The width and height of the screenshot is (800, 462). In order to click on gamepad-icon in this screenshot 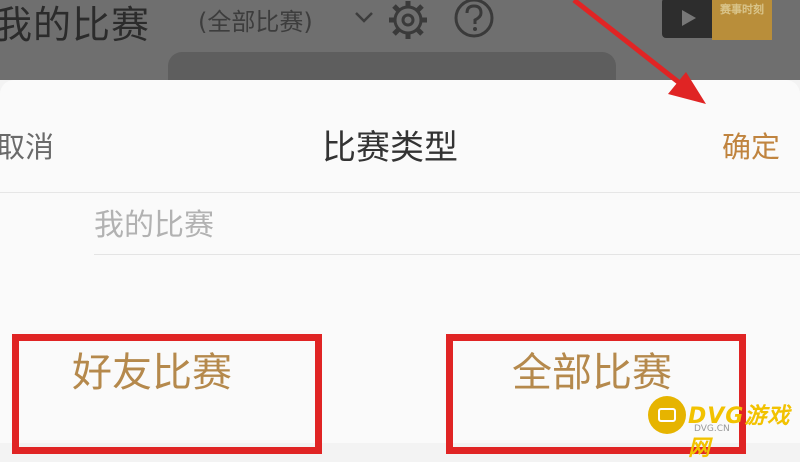, I will do `click(667, 415)`.